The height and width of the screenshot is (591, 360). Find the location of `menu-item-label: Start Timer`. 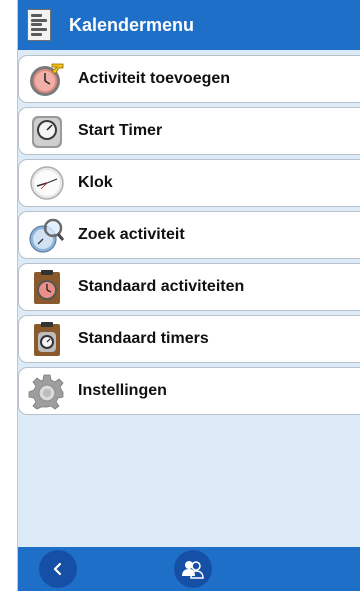

menu-item-label: Start Timer is located at coordinates (120, 130).